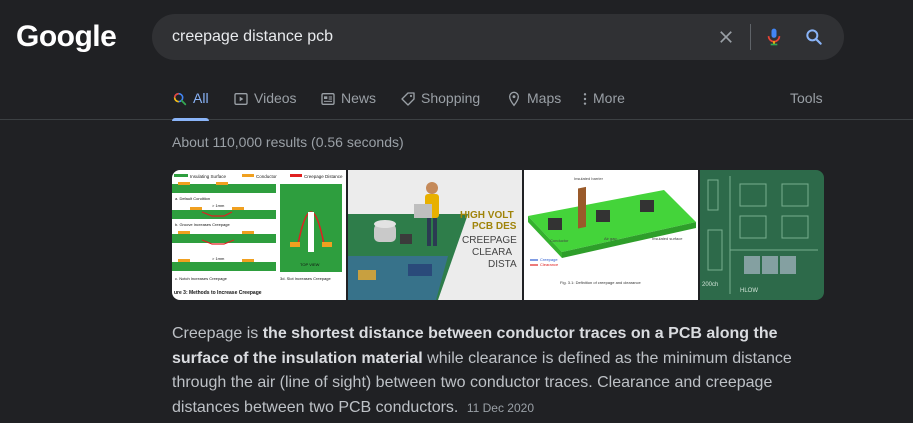  I want to click on clear-icon, so click(726, 37).